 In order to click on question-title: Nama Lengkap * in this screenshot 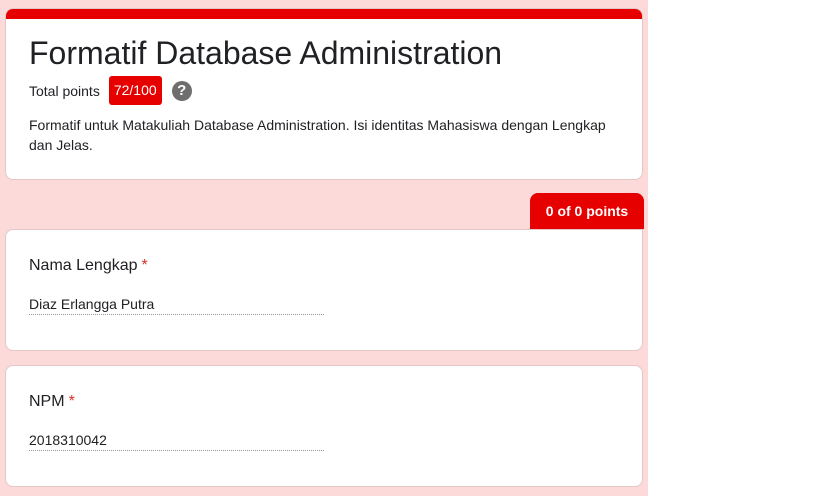, I will do `click(88, 266)`.